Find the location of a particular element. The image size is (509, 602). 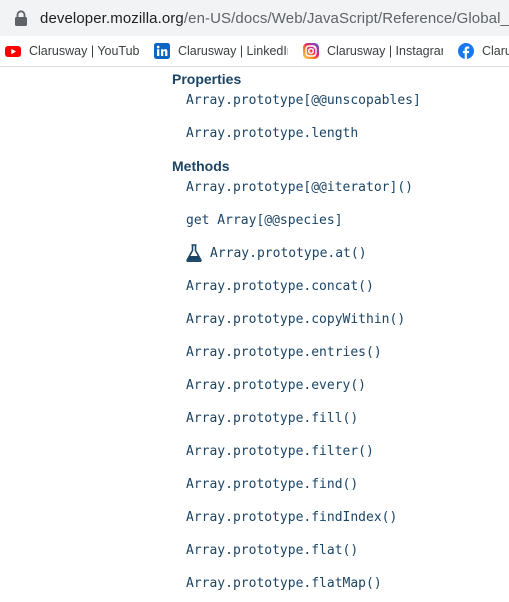

link-array-prototype-every: Array.prototype.every() is located at coordinates (276, 385).